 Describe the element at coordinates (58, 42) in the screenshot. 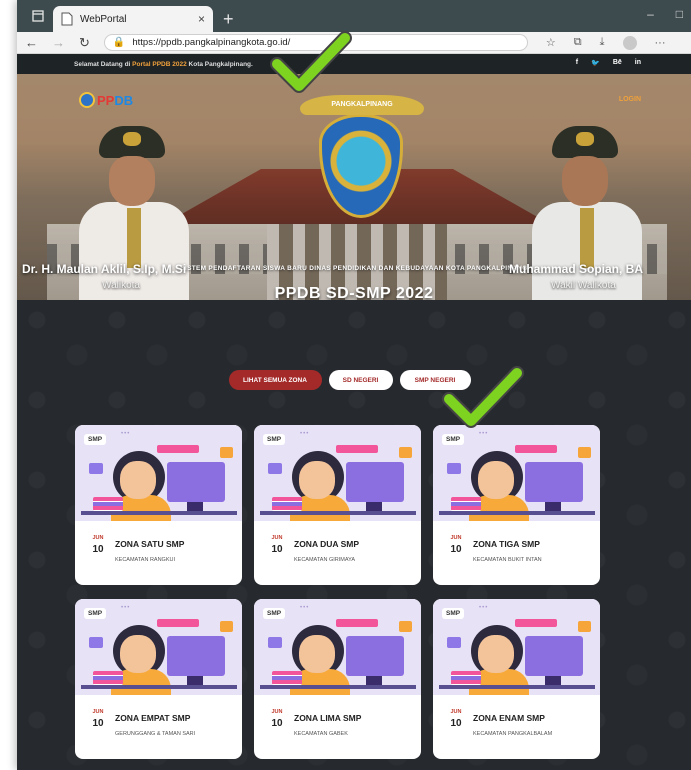

I see `forward-icon: →` at that location.